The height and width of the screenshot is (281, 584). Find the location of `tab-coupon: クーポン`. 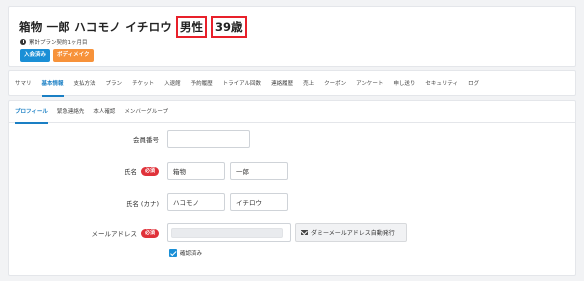

tab-coupon: クーポン is located at coordinates (335, 84).